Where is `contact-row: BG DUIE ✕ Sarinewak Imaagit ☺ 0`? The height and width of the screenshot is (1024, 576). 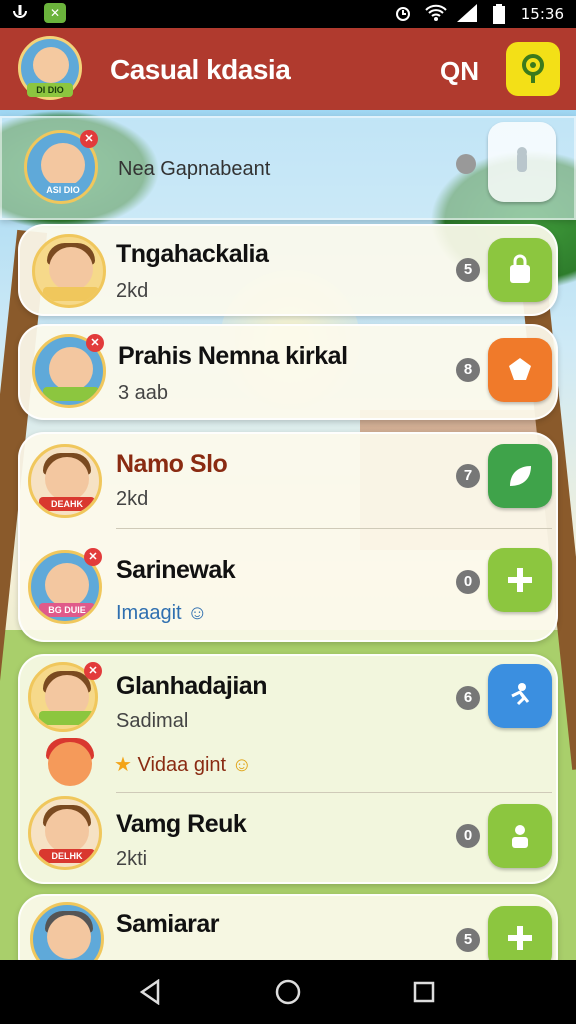 contact-row: BG DUIE ✕ Sarinewak Imaagit ☺ 0 is located at coordinates (288, 587).